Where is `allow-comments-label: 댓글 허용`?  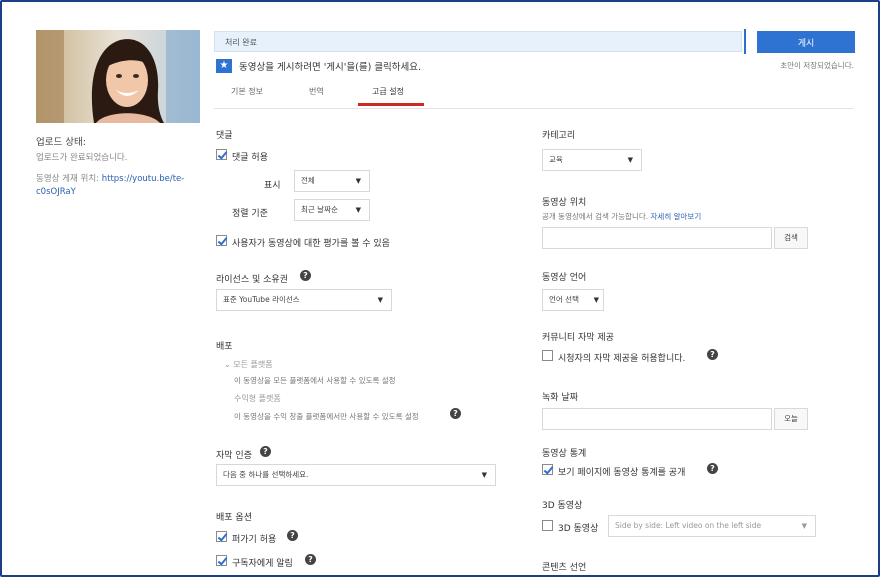
allow-comments-label: 댓글 허용 is located at coordinates (250, 158).